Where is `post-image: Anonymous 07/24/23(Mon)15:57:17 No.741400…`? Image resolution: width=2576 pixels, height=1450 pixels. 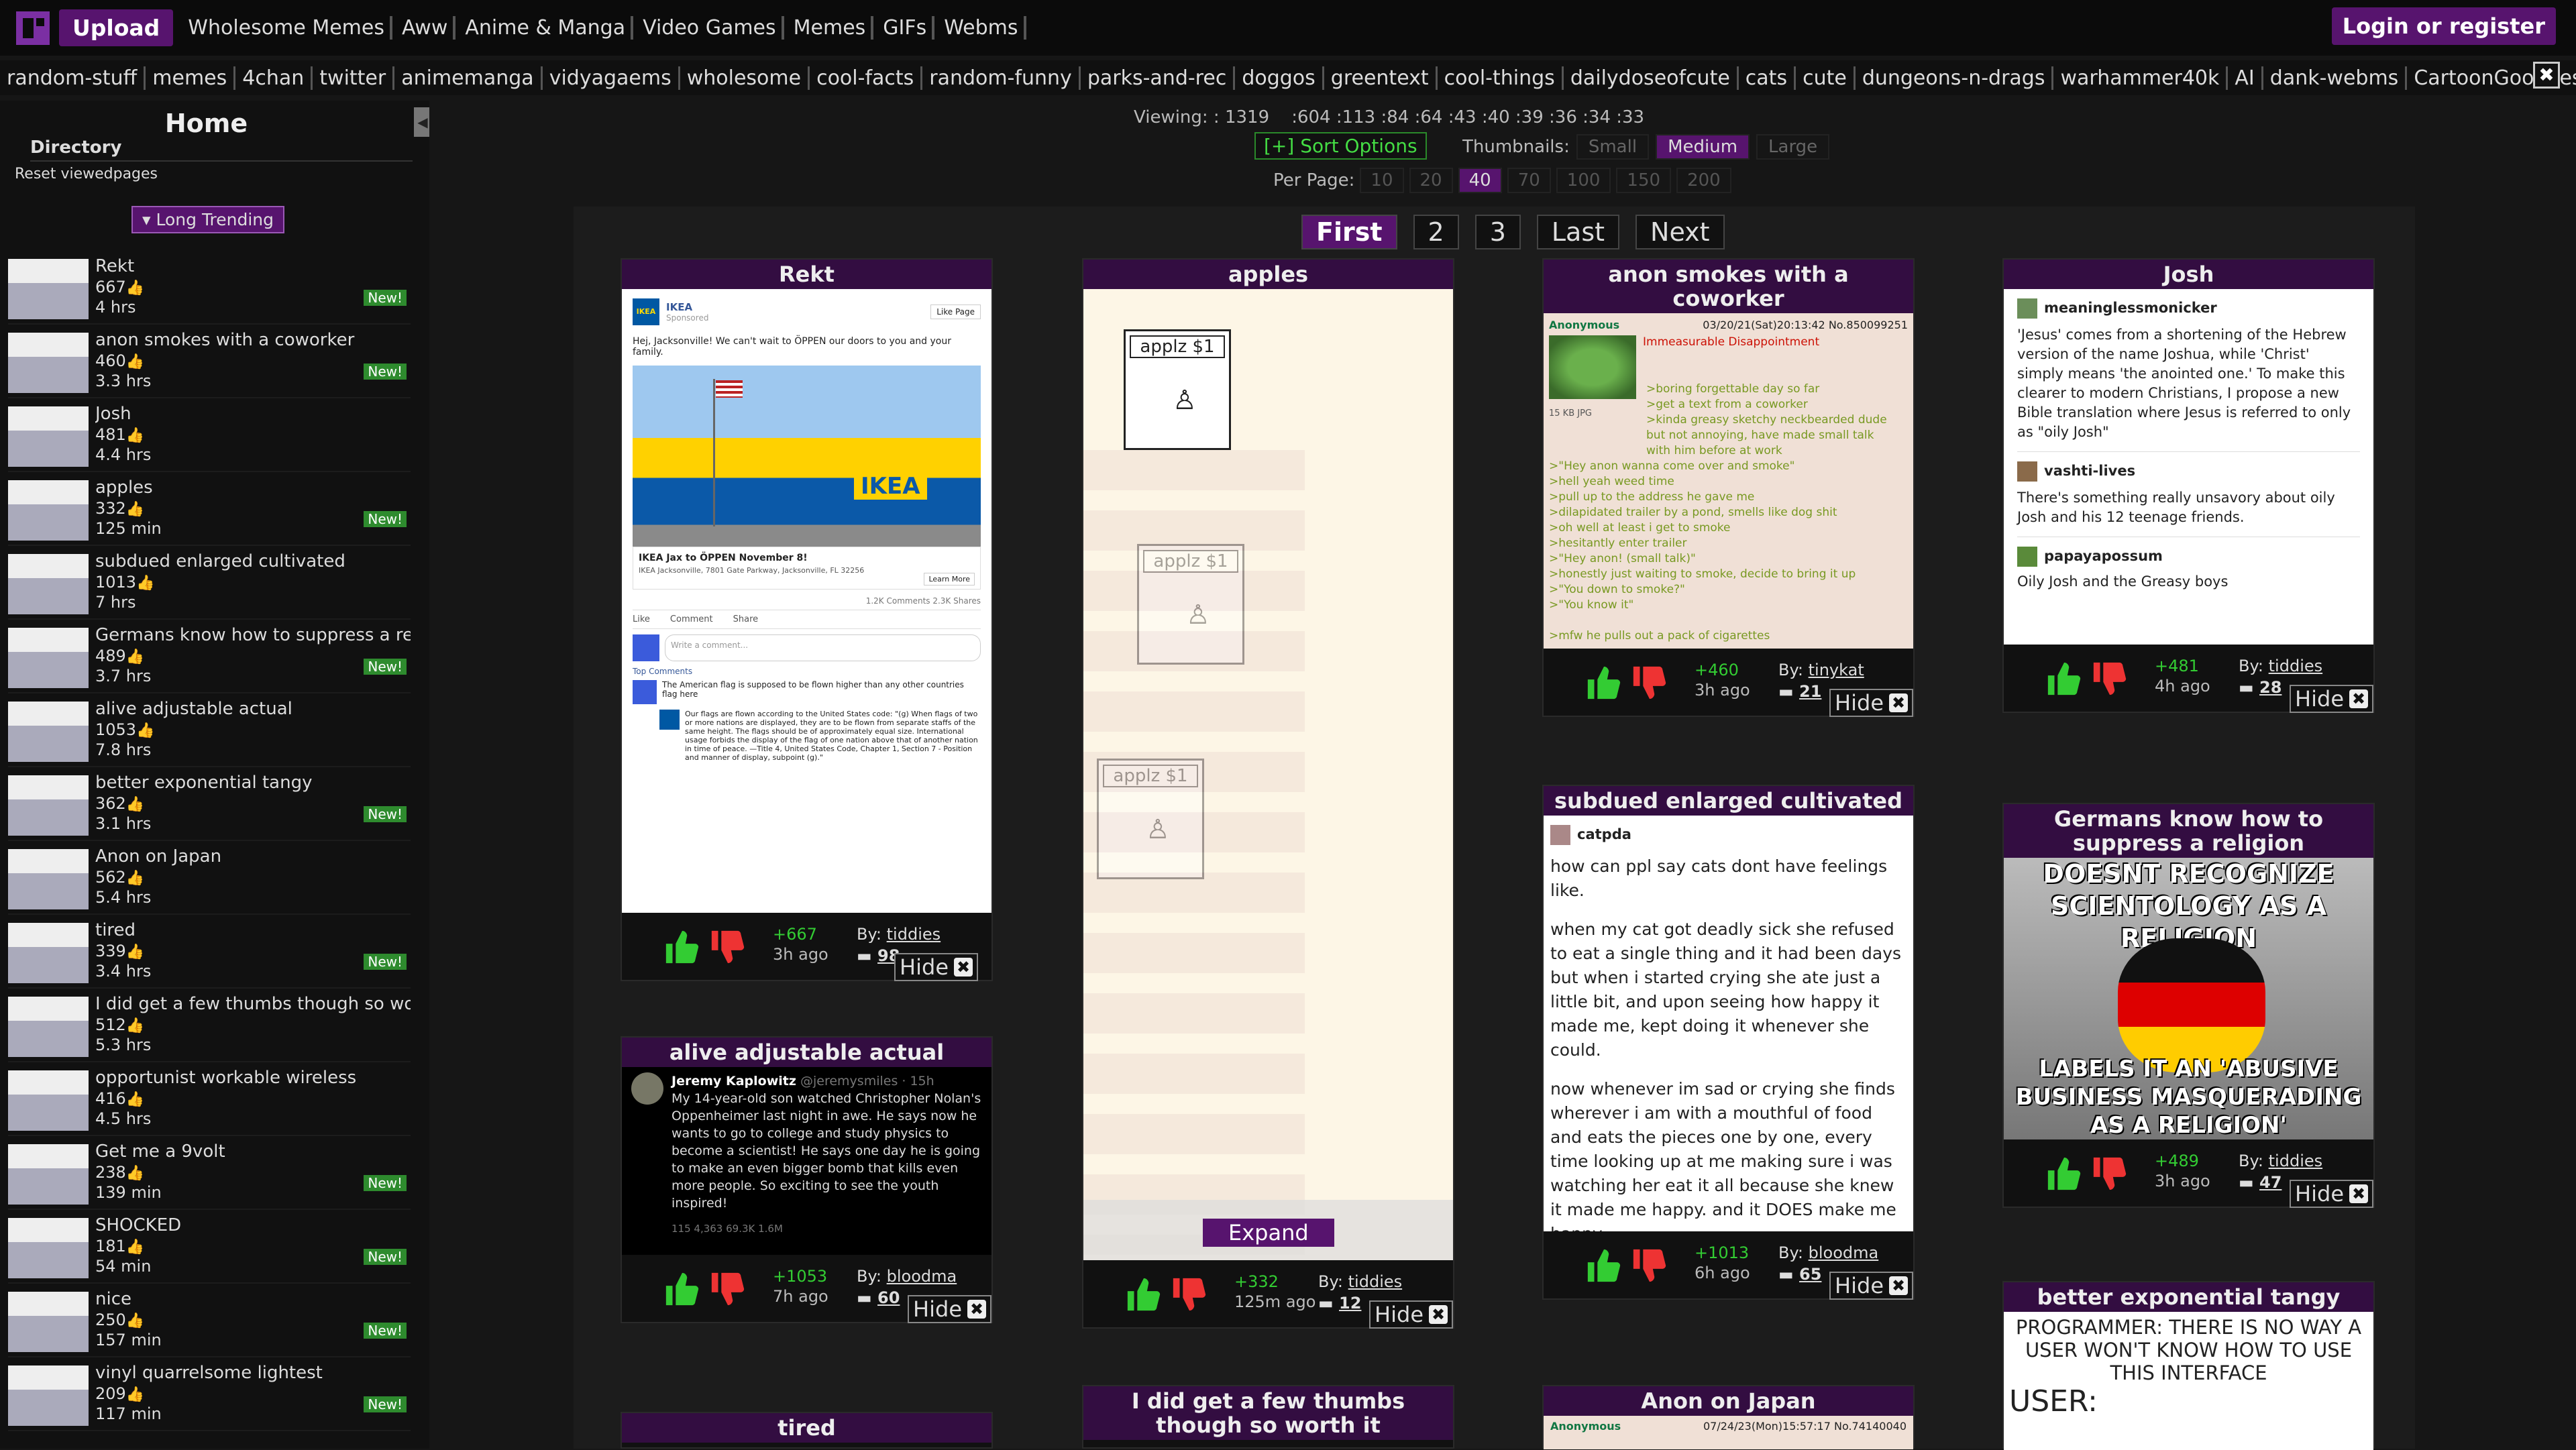 post-image: Anonymous 07/24/23(Mon)15:57:17 No.741400… is located at coordinates (1728, 1432).